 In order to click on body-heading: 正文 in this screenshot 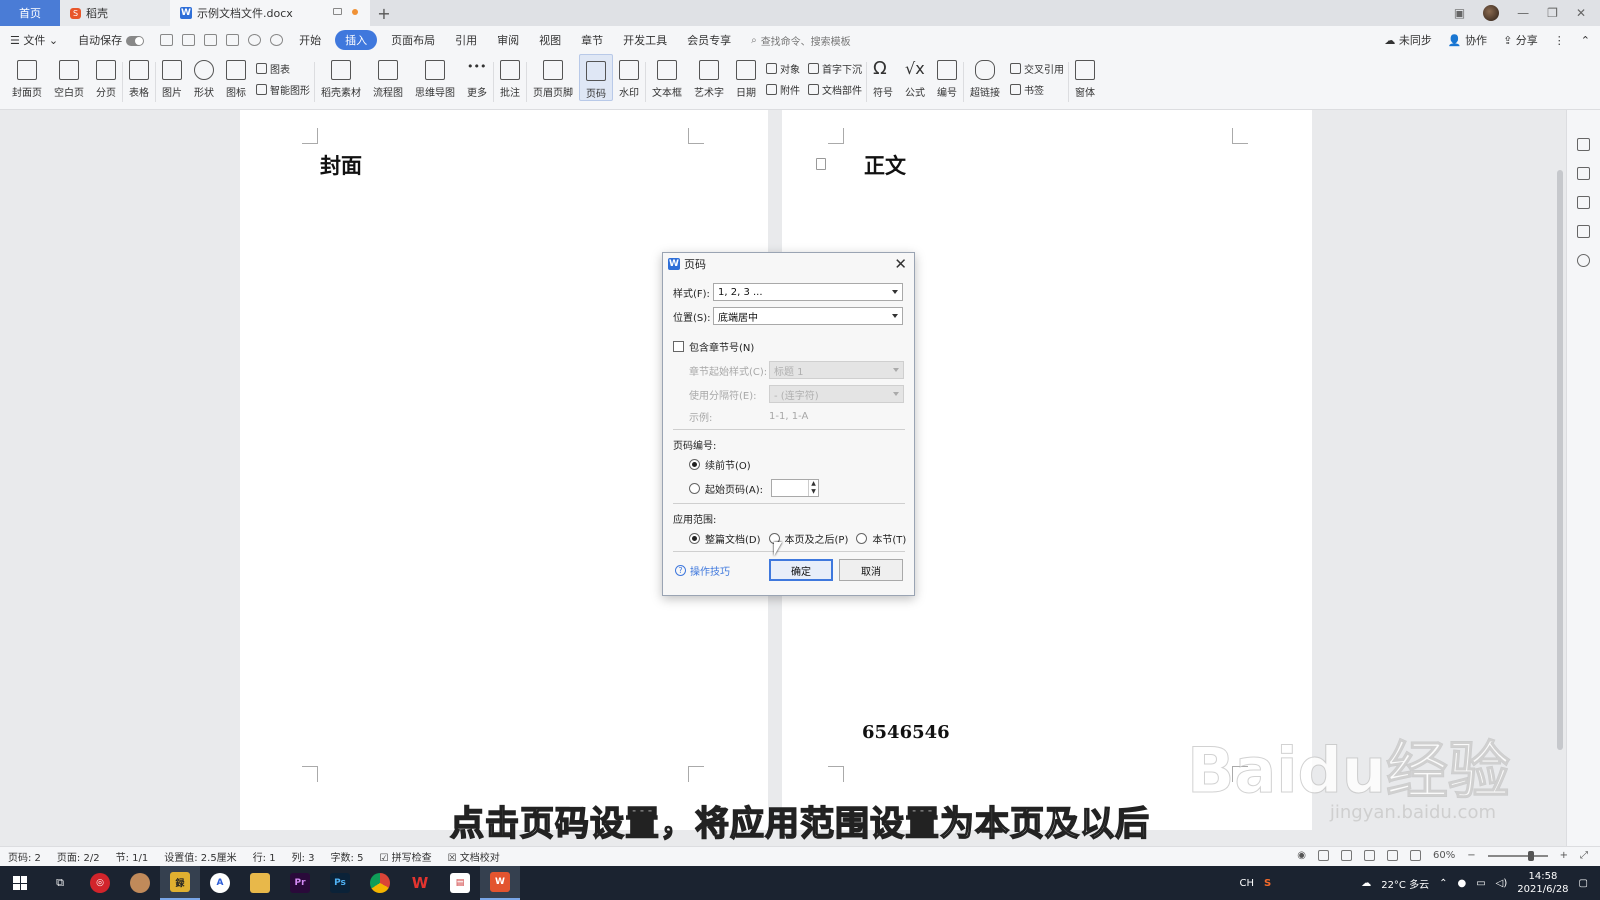, I will do `click(885, 165)`.